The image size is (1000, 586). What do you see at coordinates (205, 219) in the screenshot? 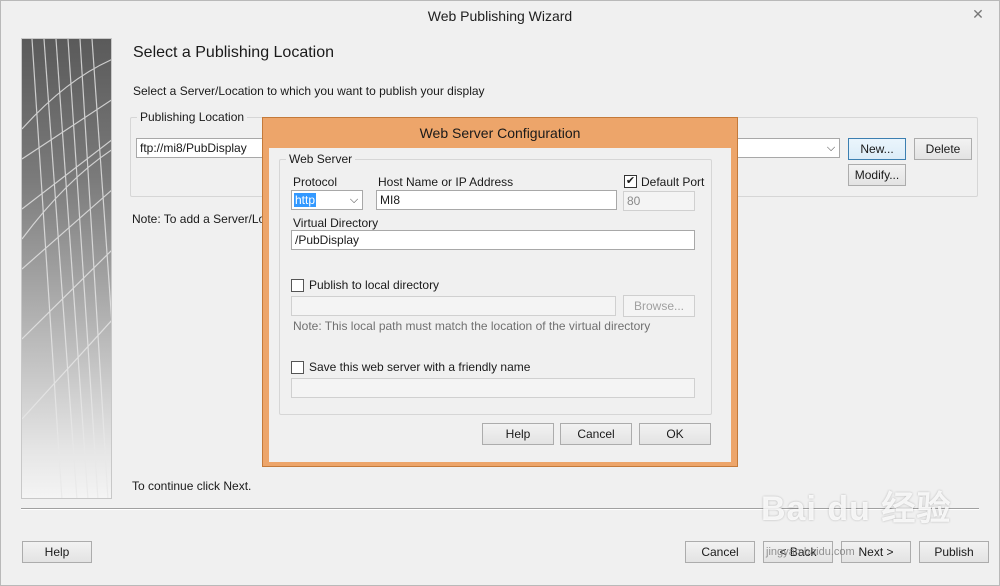
I see `add-server-note: Note: To add a Server/Loca` at bounding box center [205, 219].